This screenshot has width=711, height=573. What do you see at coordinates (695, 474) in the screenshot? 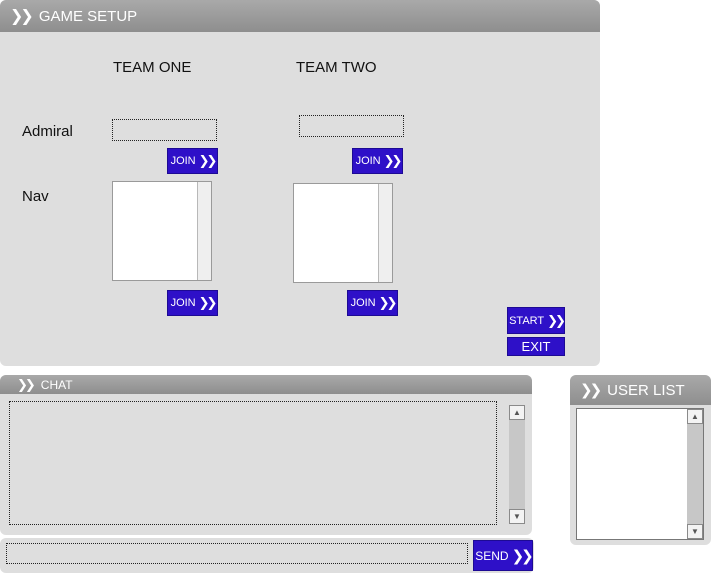
I see `user-list-scrollbar: ▲ ▼` at bounding box center [695, 474].